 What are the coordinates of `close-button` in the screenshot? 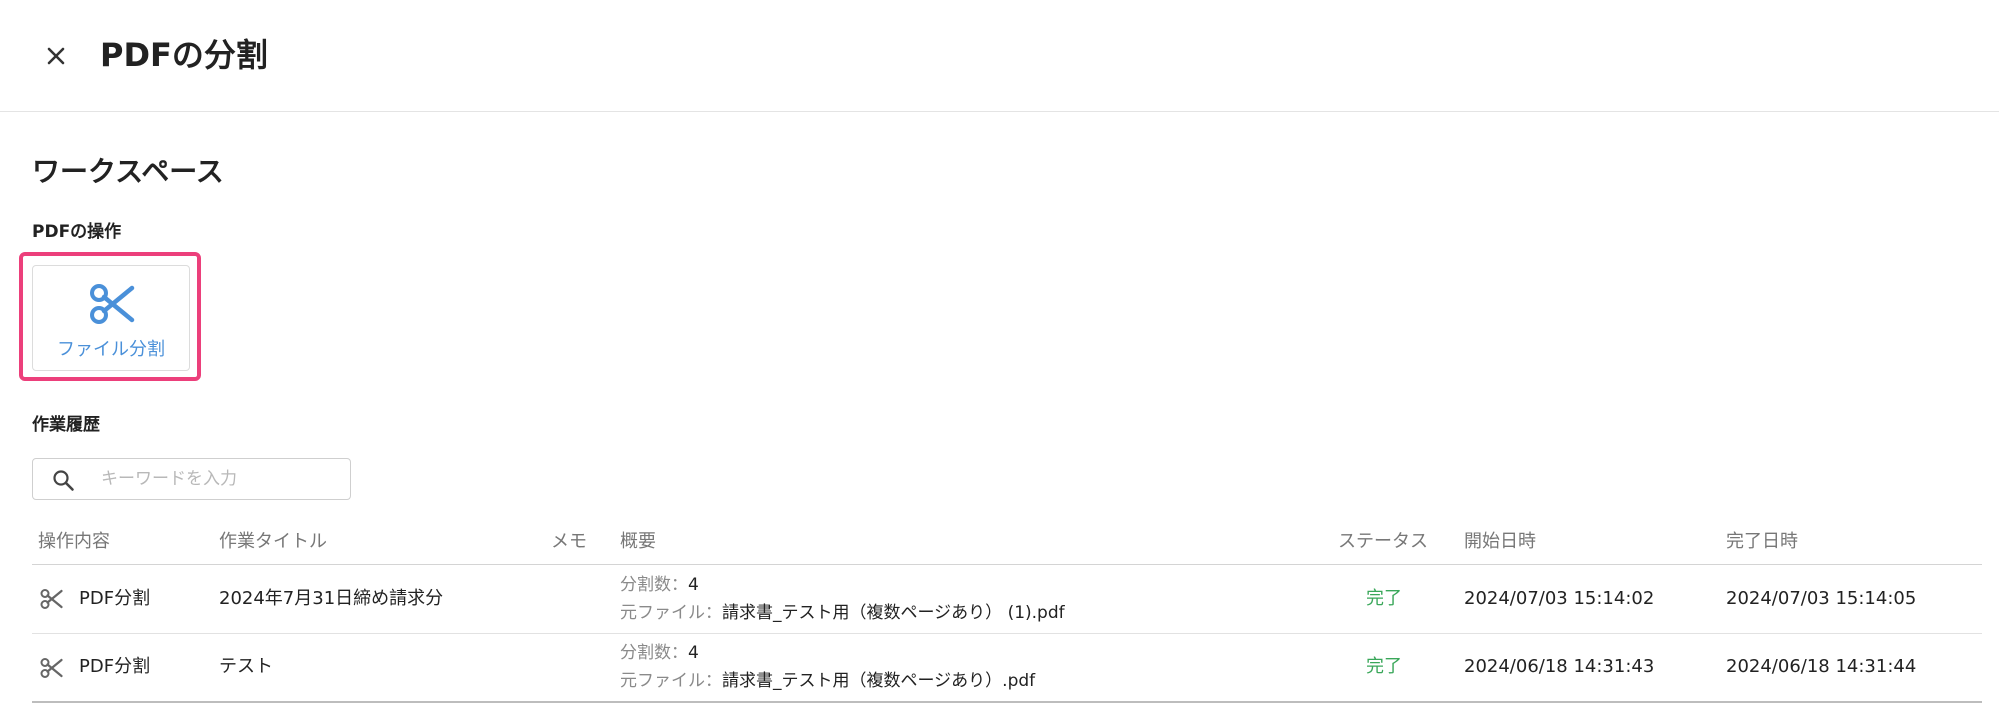 It's located at (56, 56).